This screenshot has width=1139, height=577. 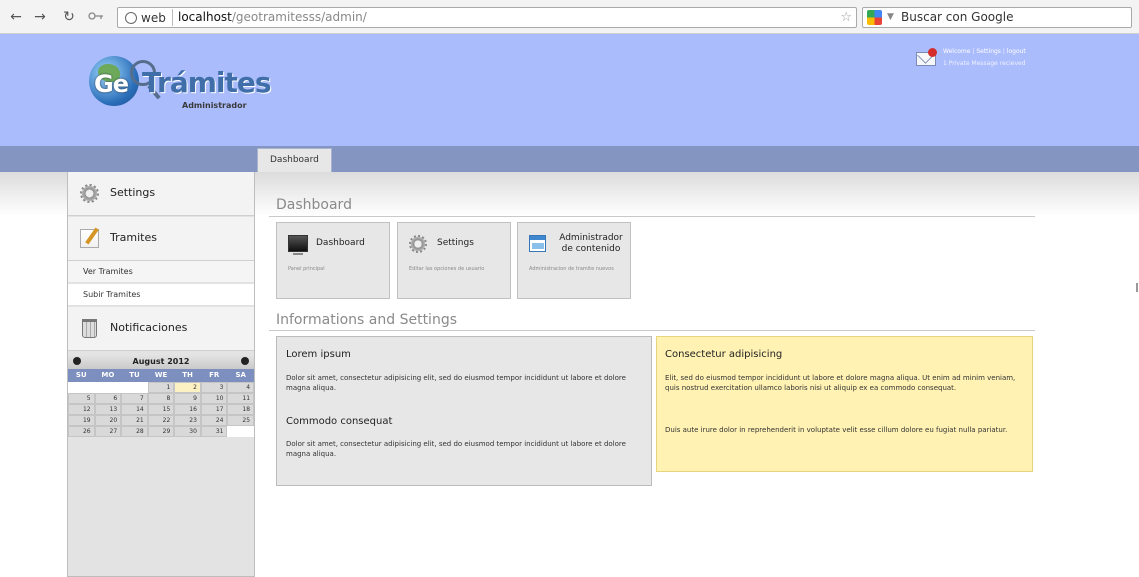 What do you see at coordinates (81, 420) in the screenshot?
I see `calendar-day: 19` at bounding box center [81, 420].